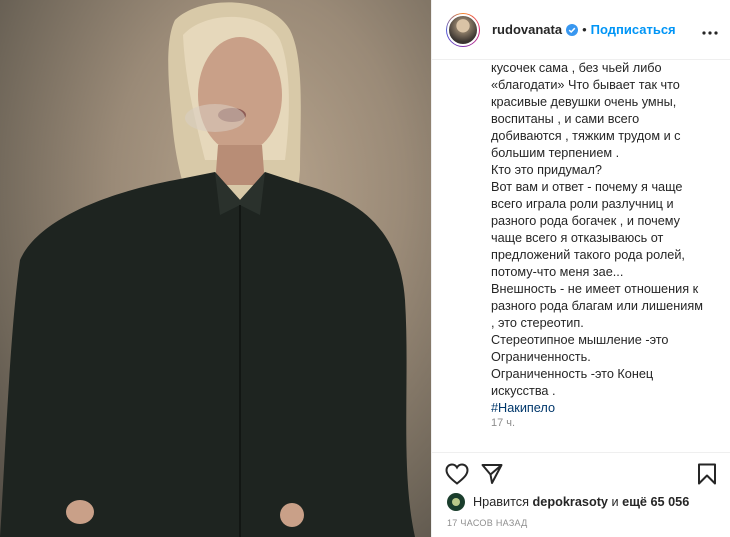 This screenshot has height=537, width=730. I want to click on caption-line: большим терпением ., so click(555, 153).